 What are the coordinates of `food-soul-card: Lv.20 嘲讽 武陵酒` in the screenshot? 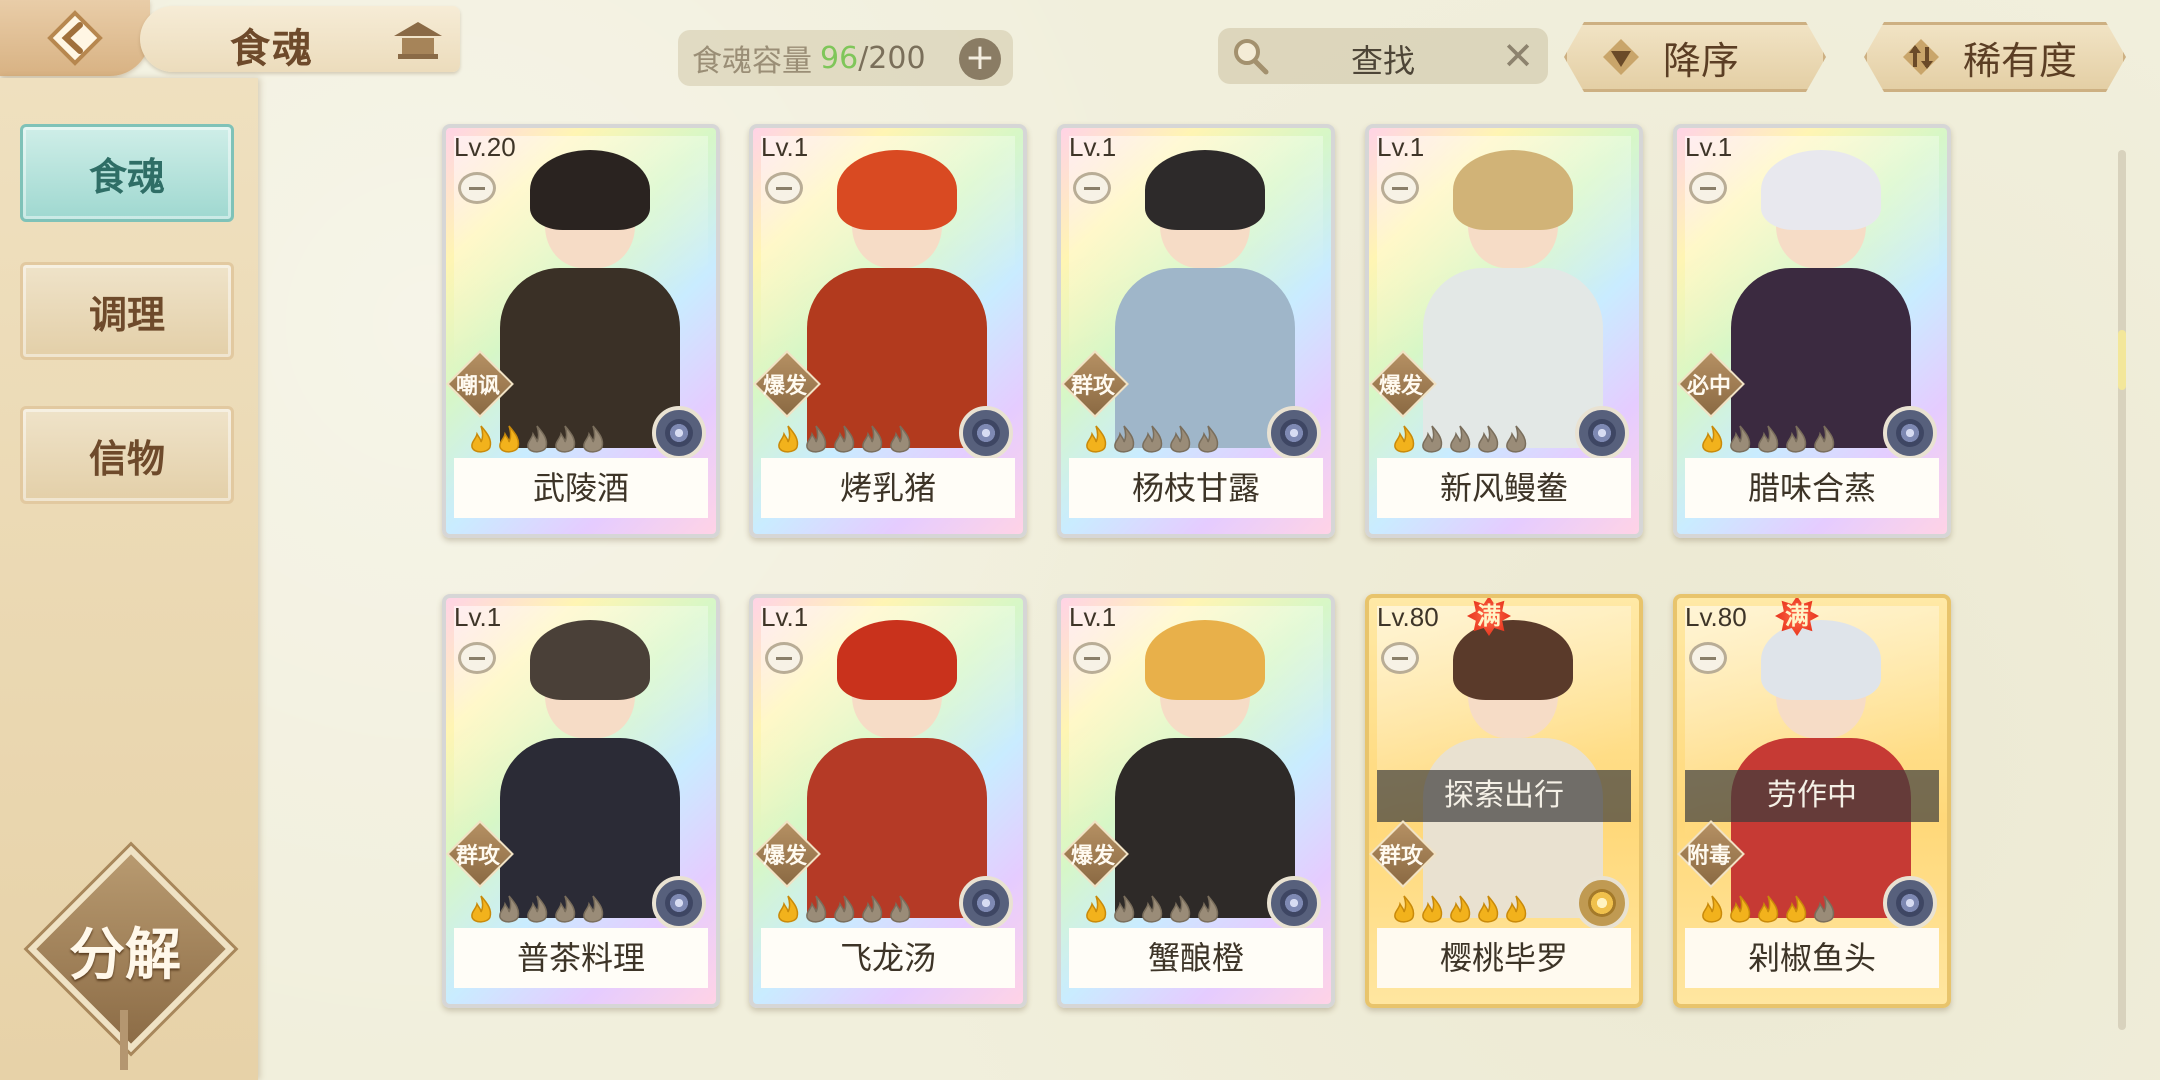 It's located at (581, 331).